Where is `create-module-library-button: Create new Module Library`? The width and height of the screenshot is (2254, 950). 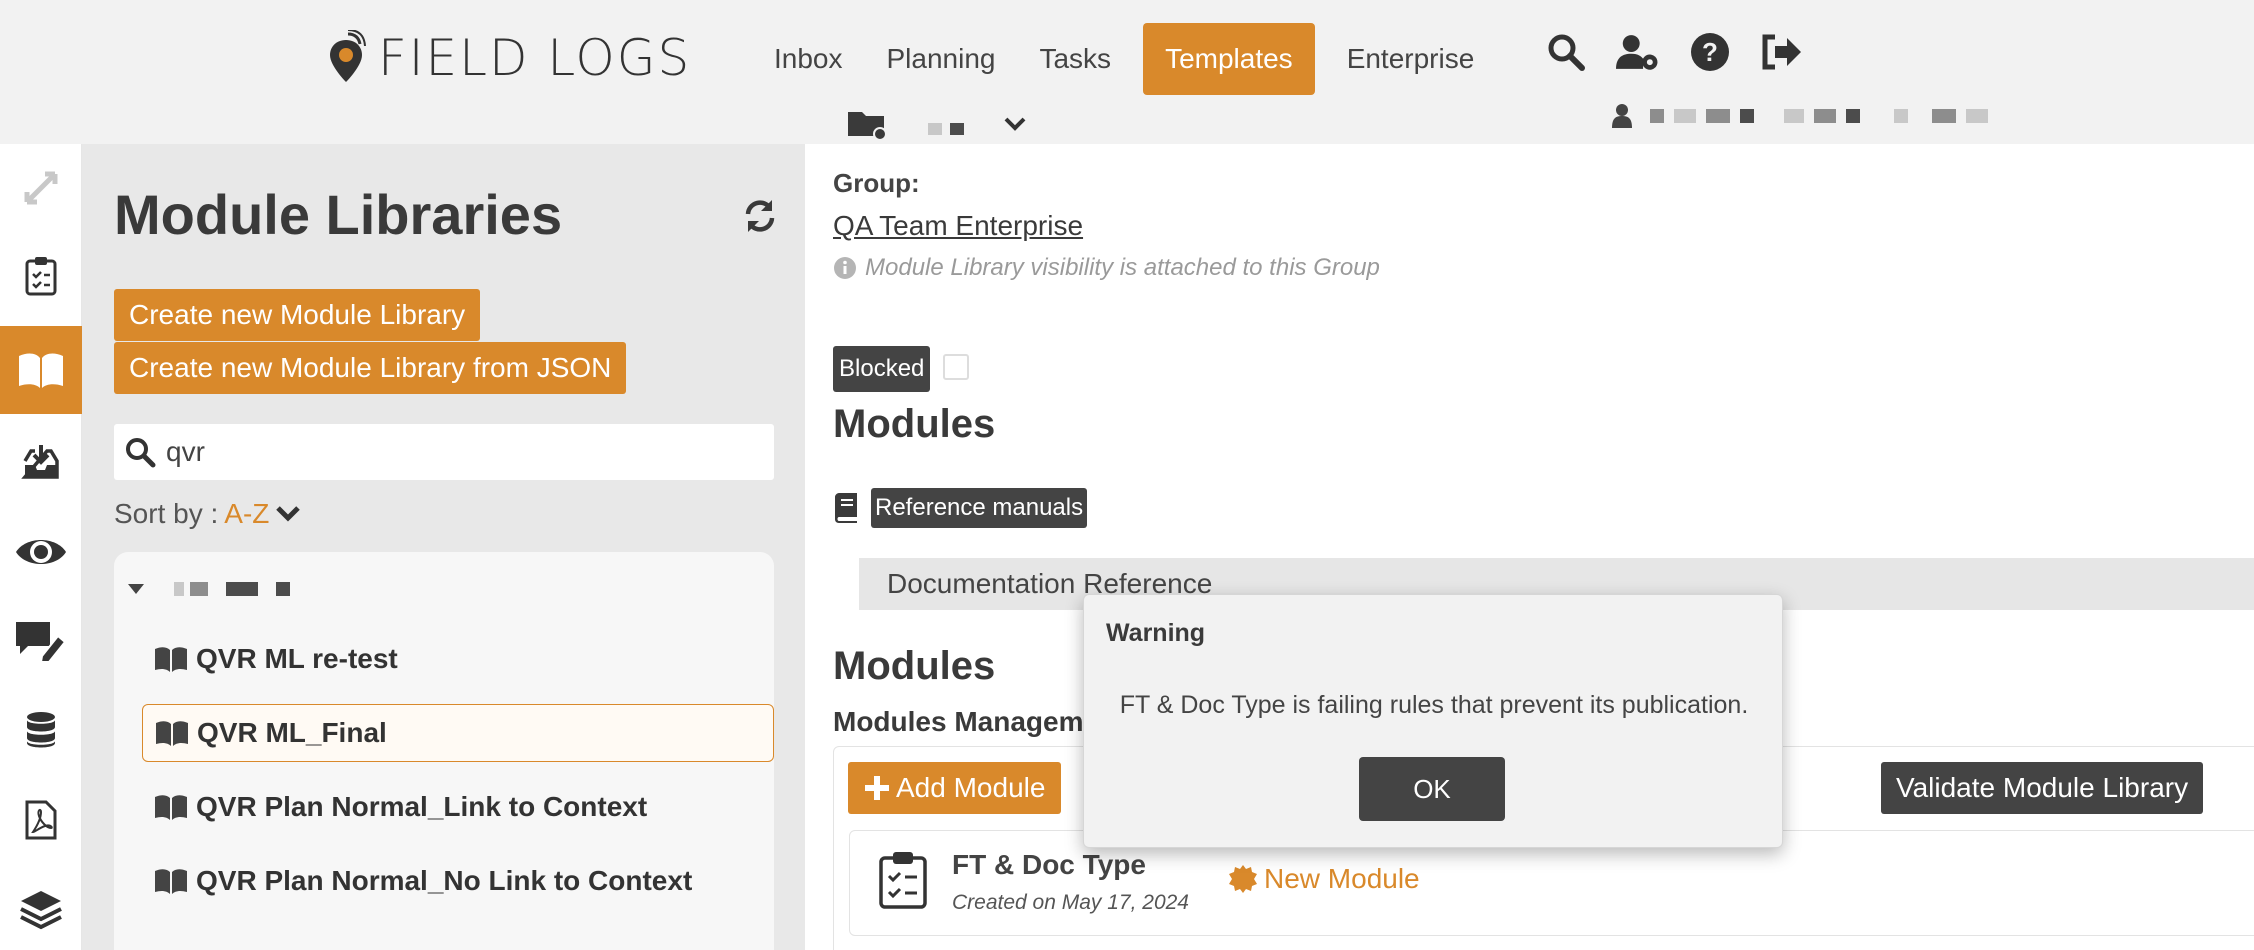
create-module-library-button: Create new Module Library is located at coordinates (297, 315).